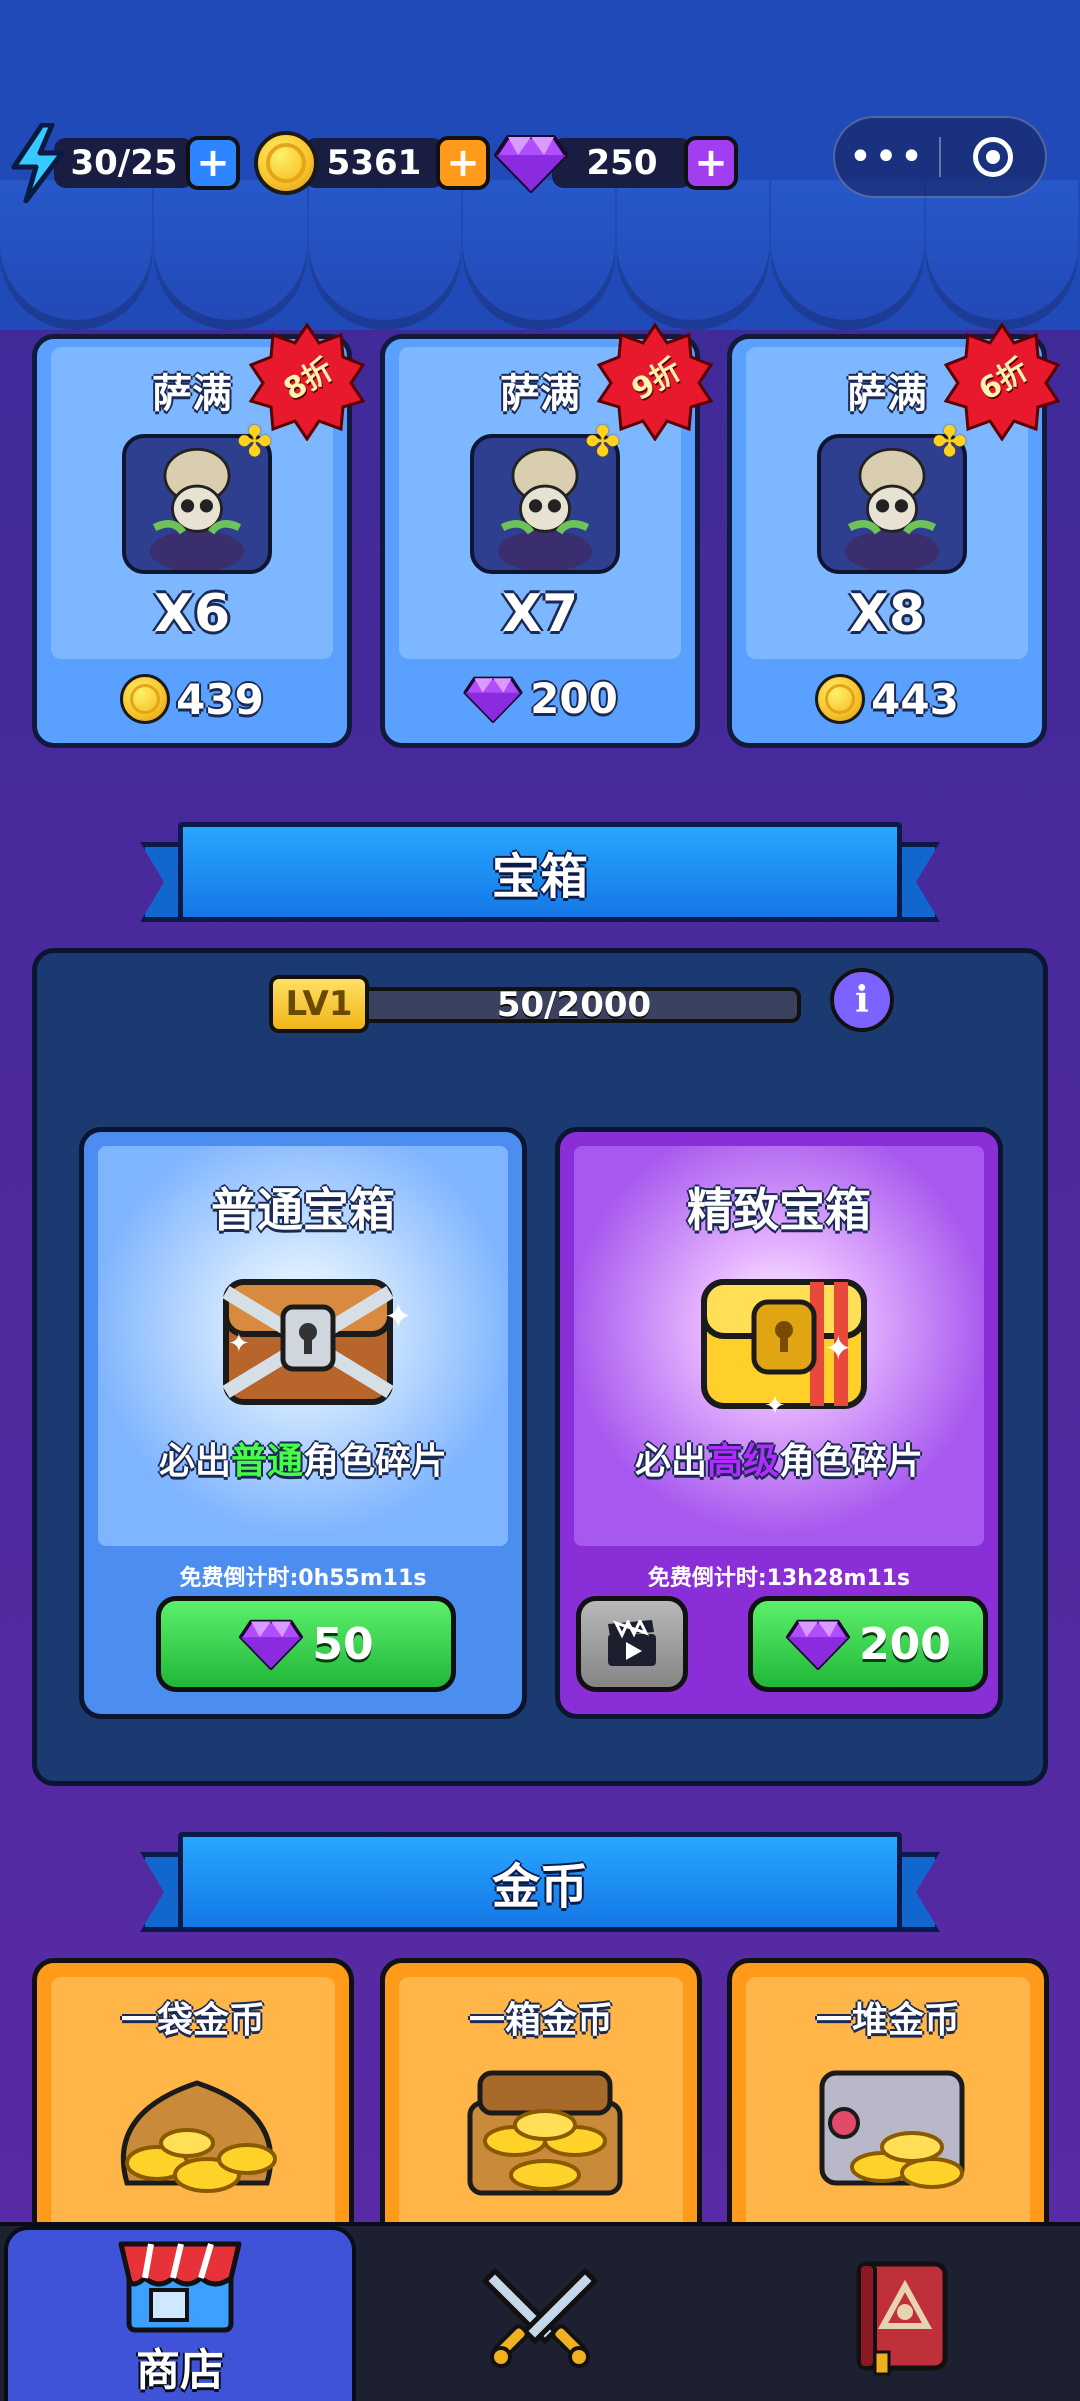  What do you see at coordinates (198, 2136) in the screenshot?
I see `coin-bag-icon` at bounding box center [198, 2136].